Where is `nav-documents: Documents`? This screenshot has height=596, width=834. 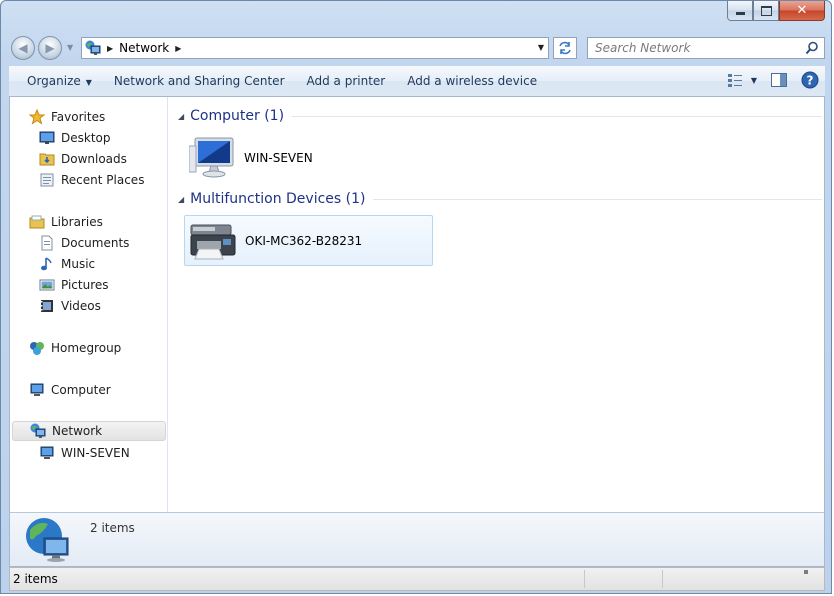
nav-documents: Documents is located at coordinates (69, 243).